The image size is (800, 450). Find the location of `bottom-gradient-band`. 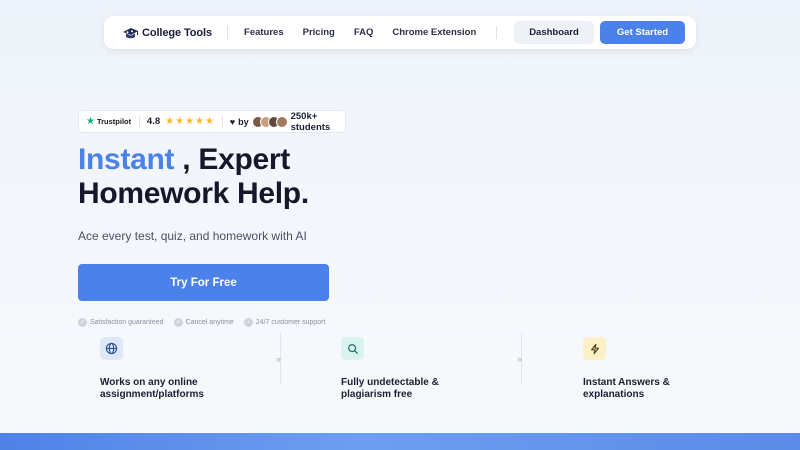

bottom-gradient-band is located at coordinates (400, 441).